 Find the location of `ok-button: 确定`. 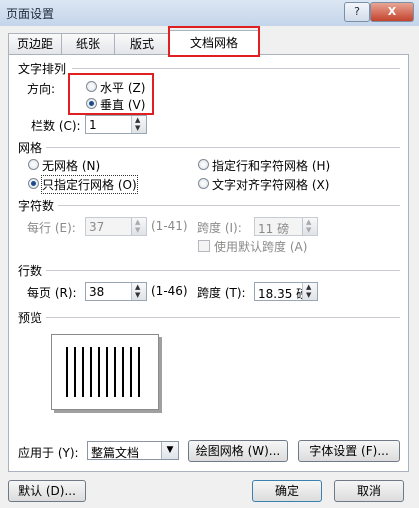

ok-button: 确定 is located at coordinates (287, 491).